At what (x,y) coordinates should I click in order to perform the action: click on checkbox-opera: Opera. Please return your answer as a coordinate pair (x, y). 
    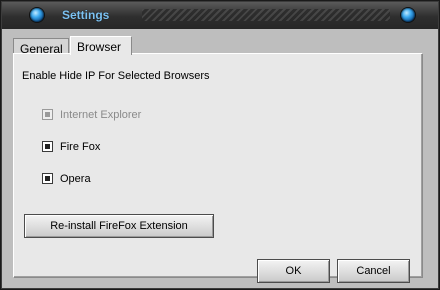
    Looking at the image, I should click on (66, 178).